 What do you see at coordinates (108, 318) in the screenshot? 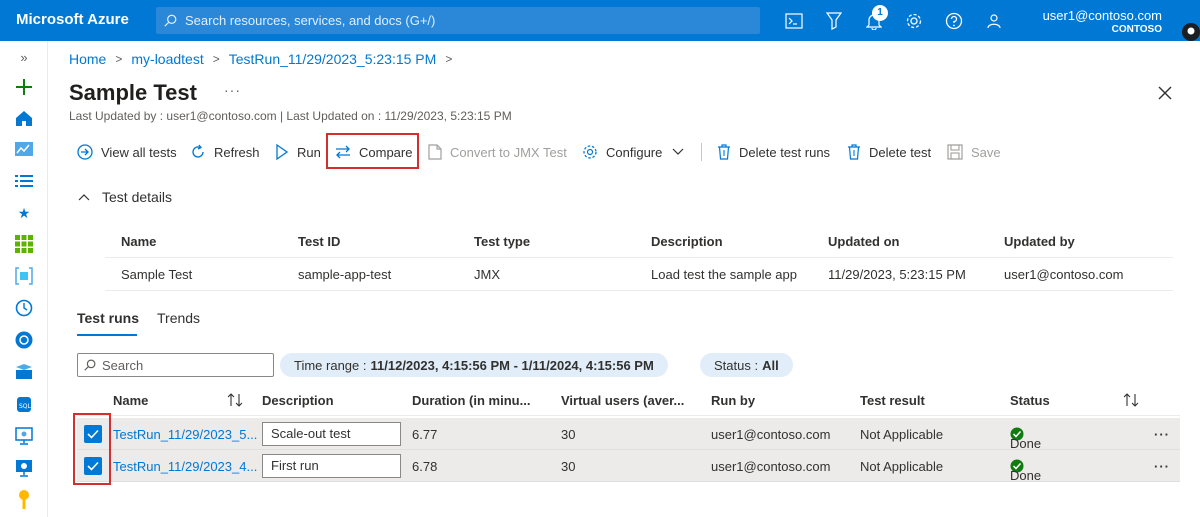
I see `tab-test-runs: Test runs` at bounding box center [108, 318].